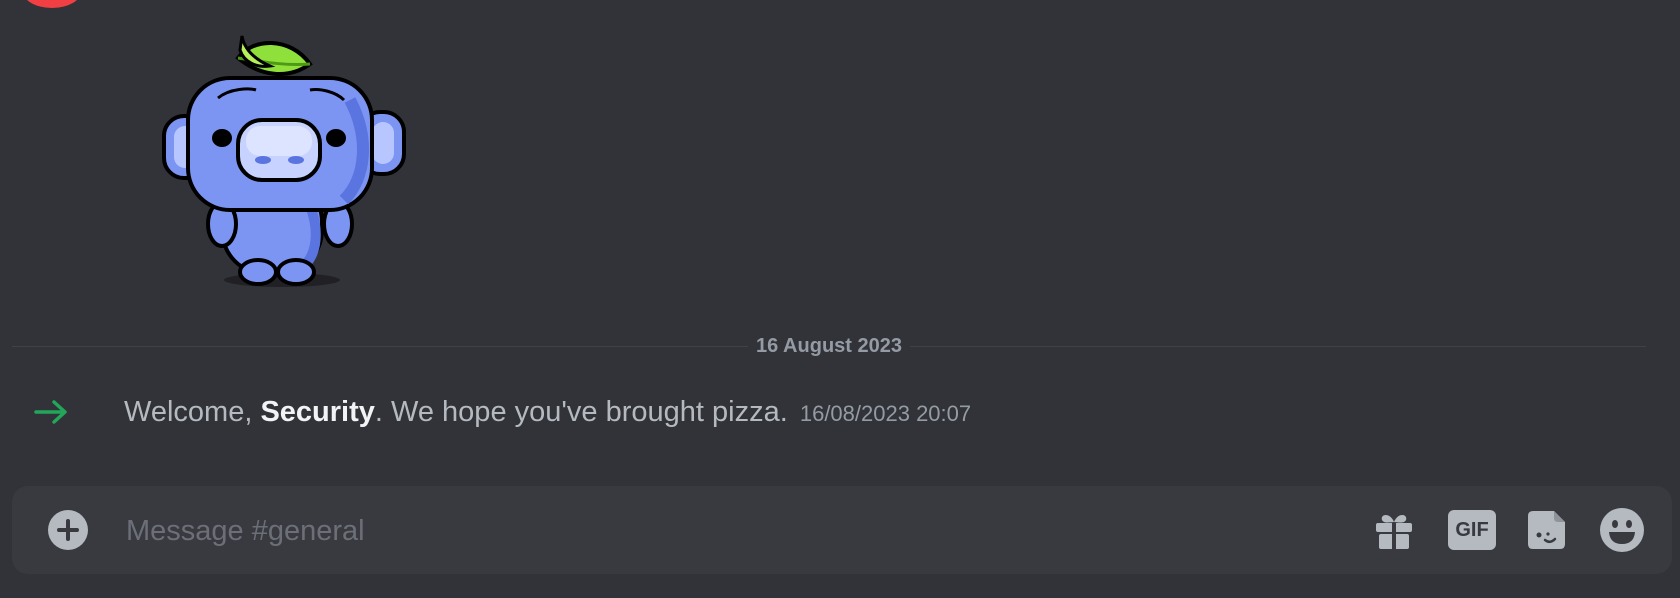  Describe the element at coordinates (284, 158) in the screenshot. I see `wumpus-sticker` at that location.